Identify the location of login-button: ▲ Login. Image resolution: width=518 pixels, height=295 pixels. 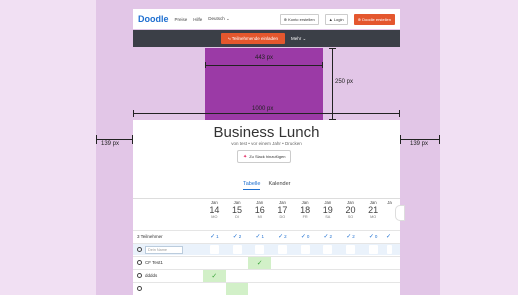
(336, 19).